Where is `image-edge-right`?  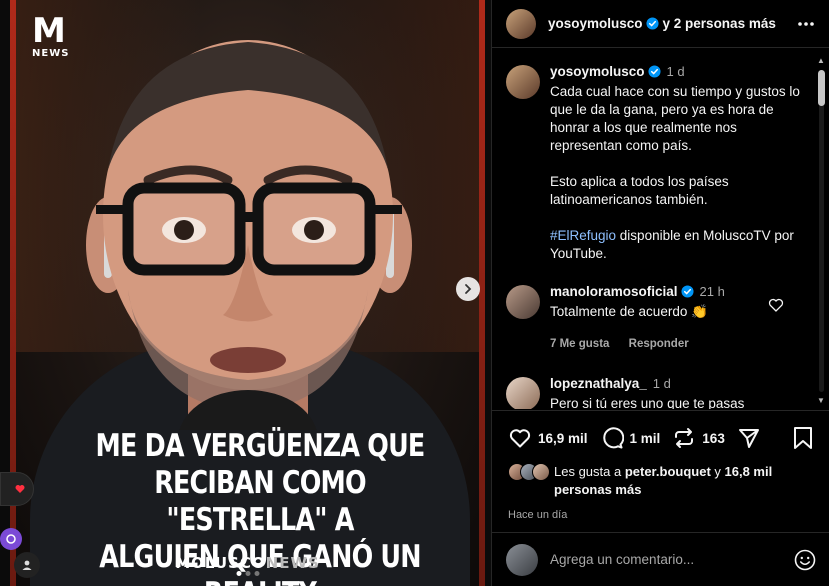 image-edge-right is located at coordinates (482, 293).